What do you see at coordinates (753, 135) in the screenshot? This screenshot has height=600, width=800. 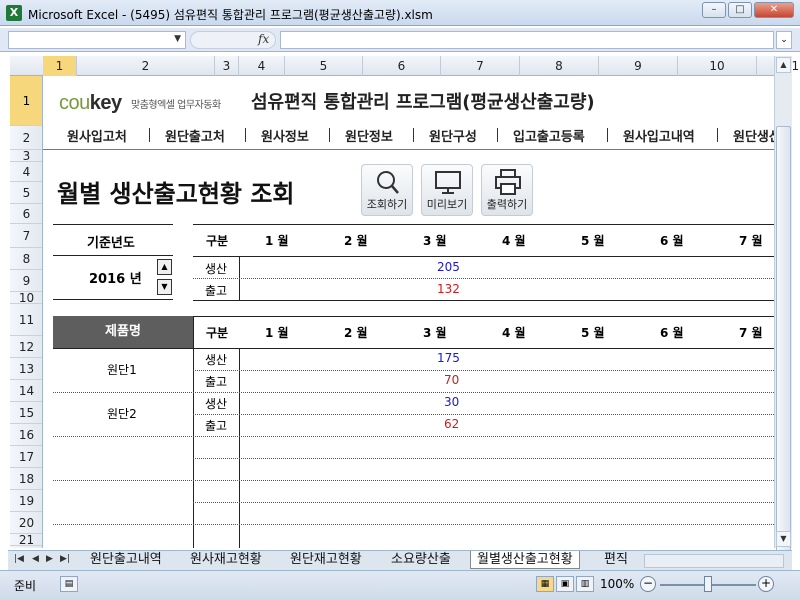 I see `nav-item: 원단생산` at bounding box center [753, 135].